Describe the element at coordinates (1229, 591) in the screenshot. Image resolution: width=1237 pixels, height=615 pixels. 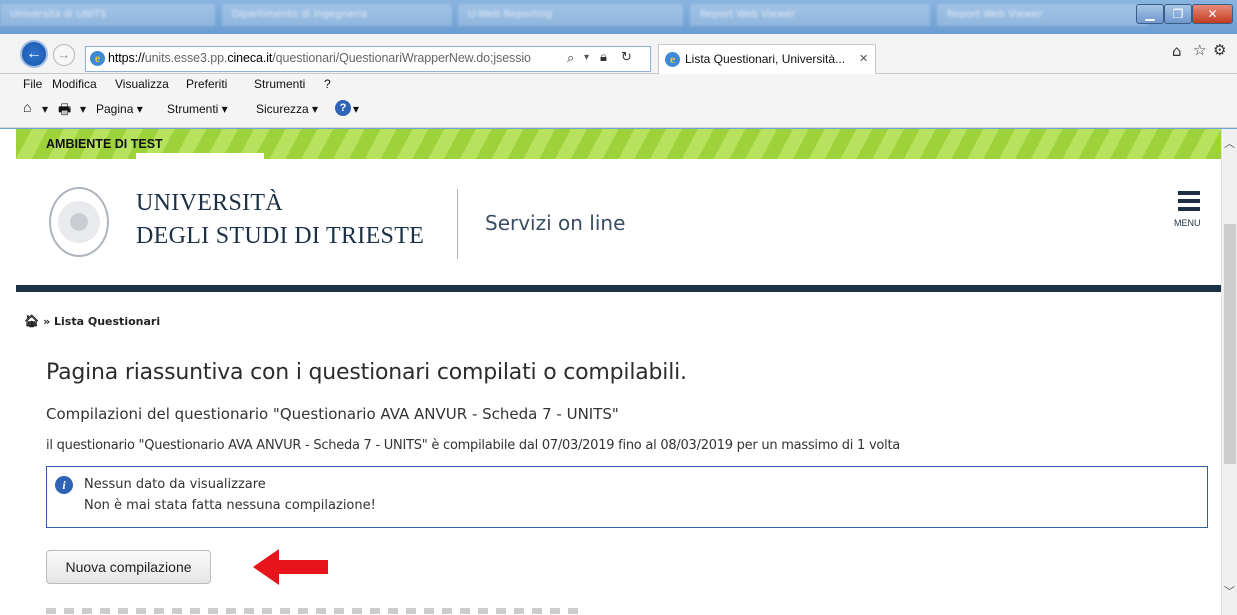
I see `scroll-down-icon: ﹀` at that location.